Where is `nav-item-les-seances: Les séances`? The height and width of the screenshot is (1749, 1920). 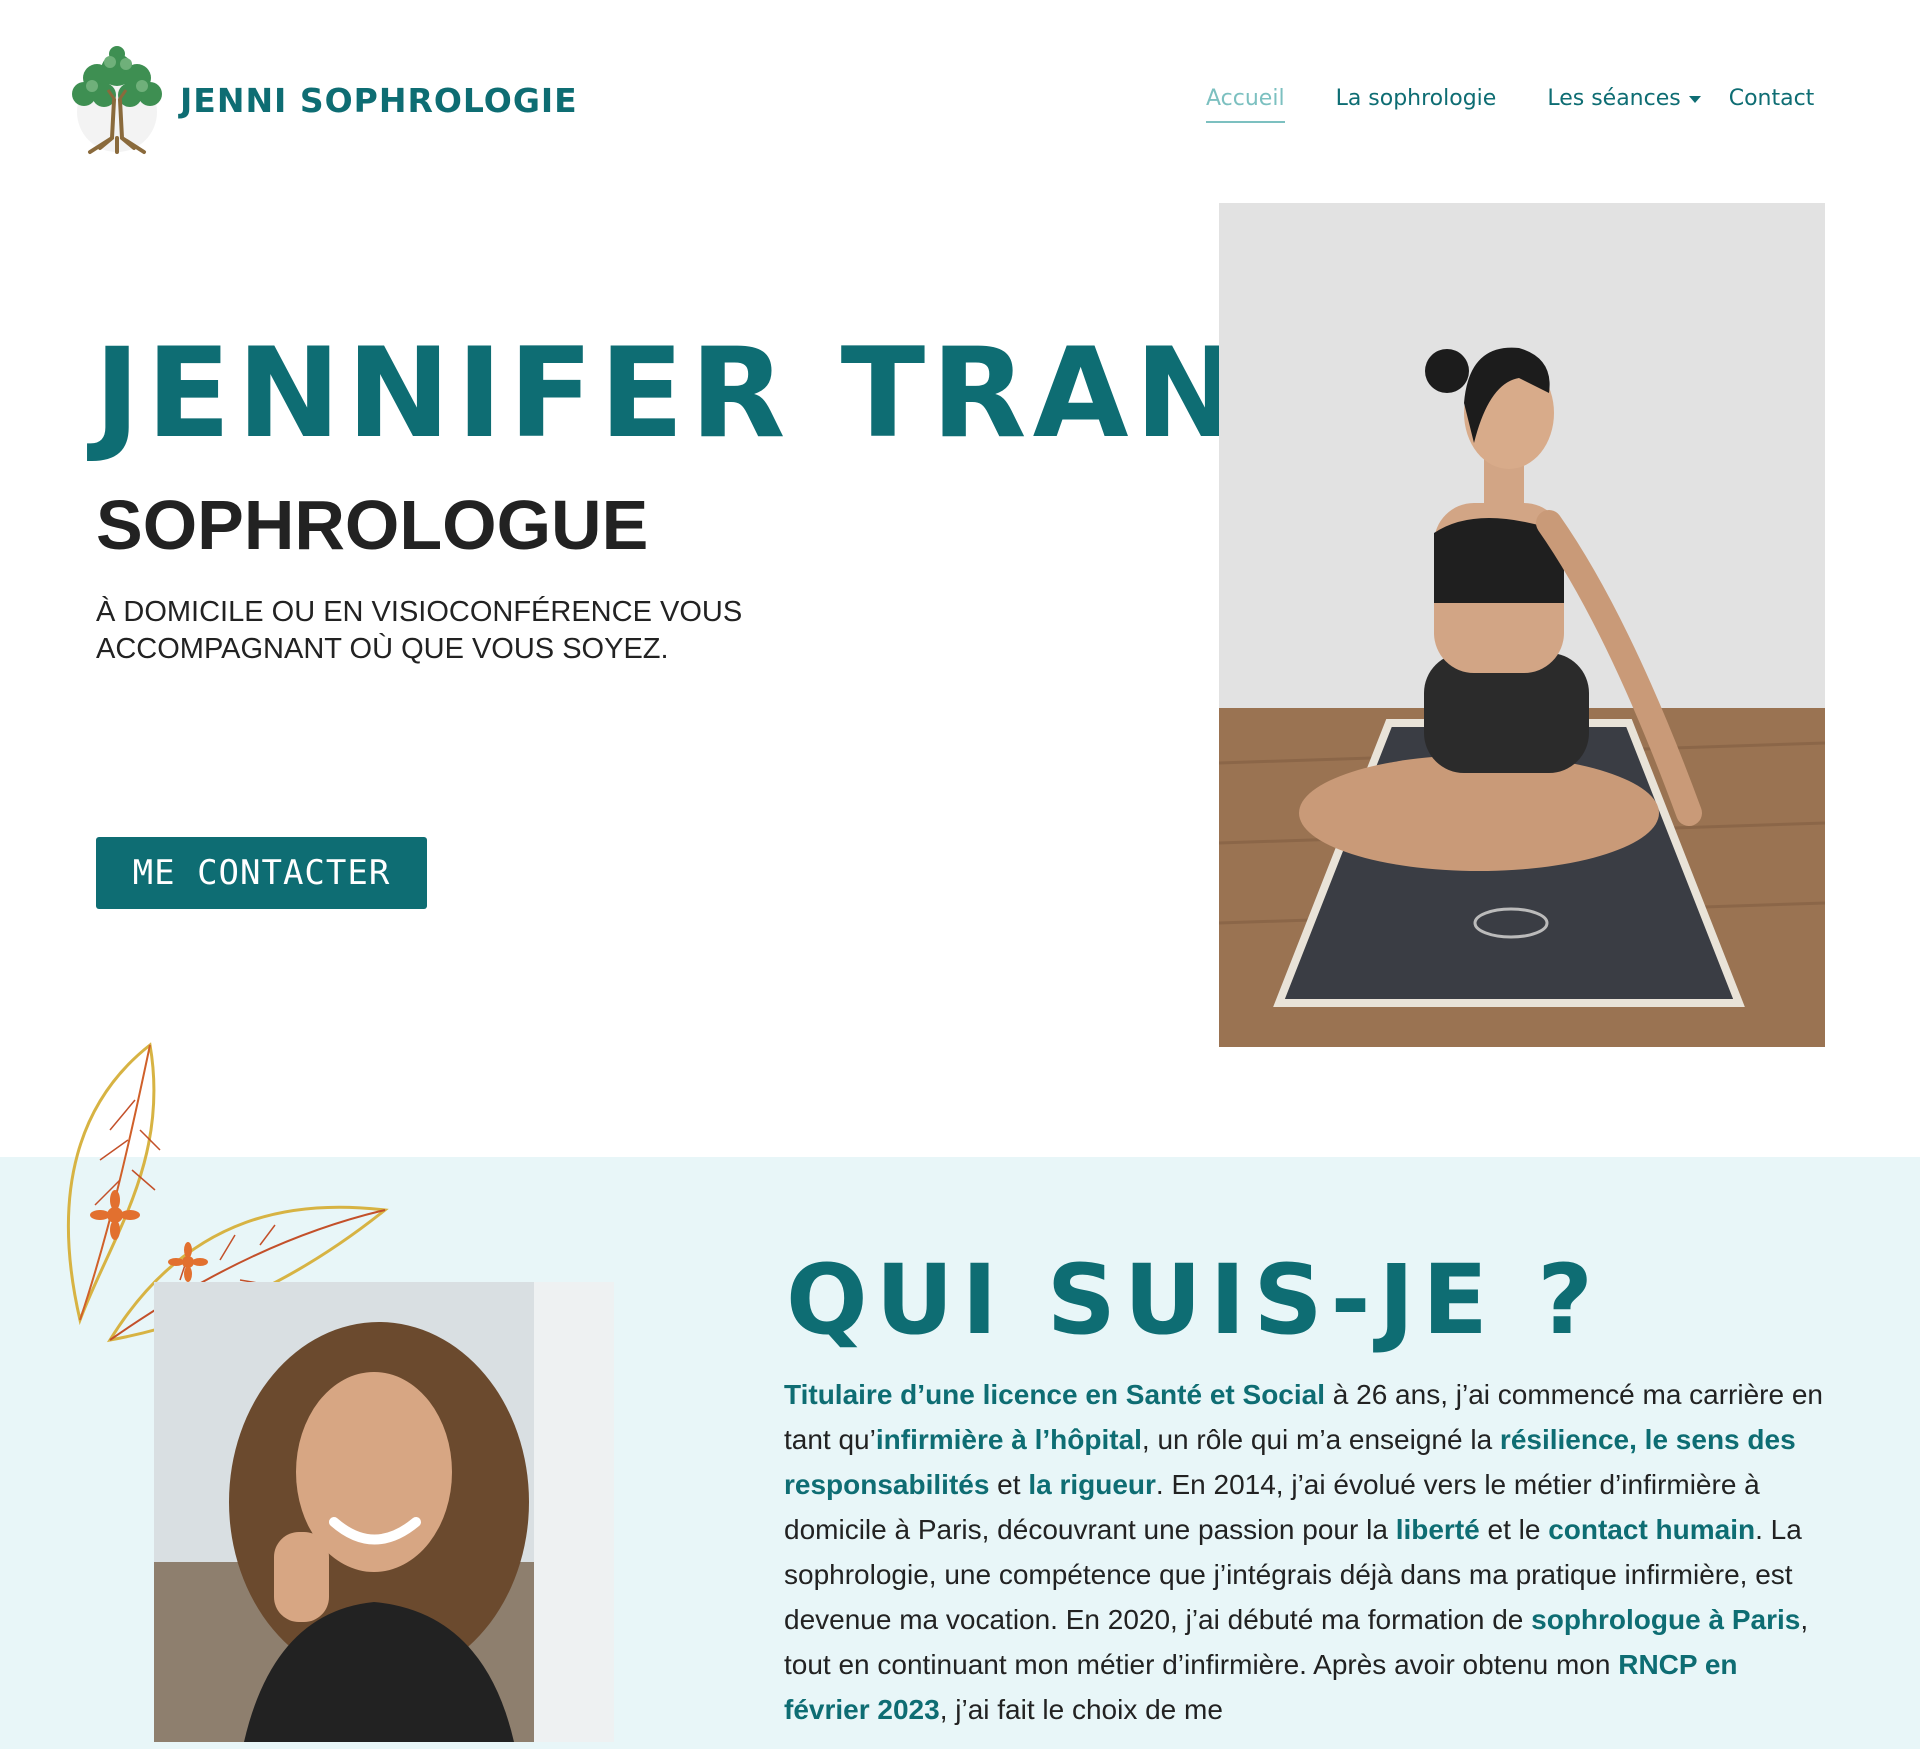 nav-item-les-seances: Les séances is located at coordinates (1624, 98).